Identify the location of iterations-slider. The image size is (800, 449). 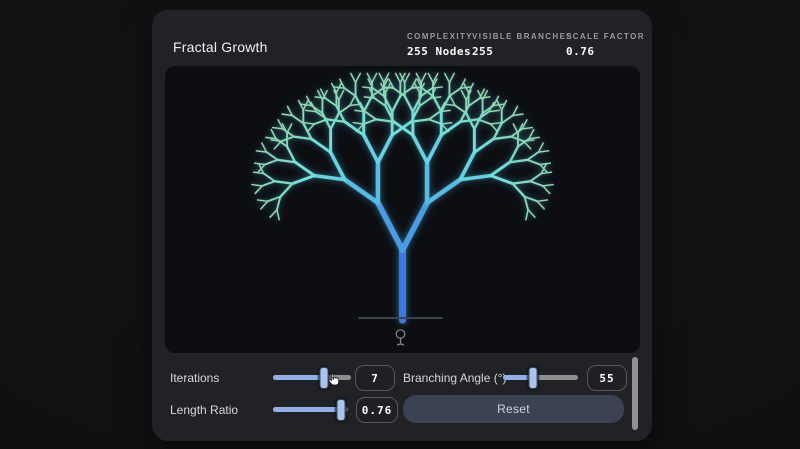
(312, 377).